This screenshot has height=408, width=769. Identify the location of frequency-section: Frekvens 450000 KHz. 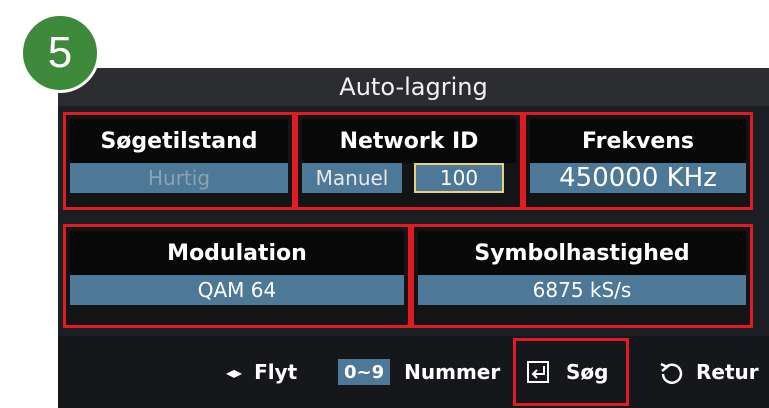
(638, 161).